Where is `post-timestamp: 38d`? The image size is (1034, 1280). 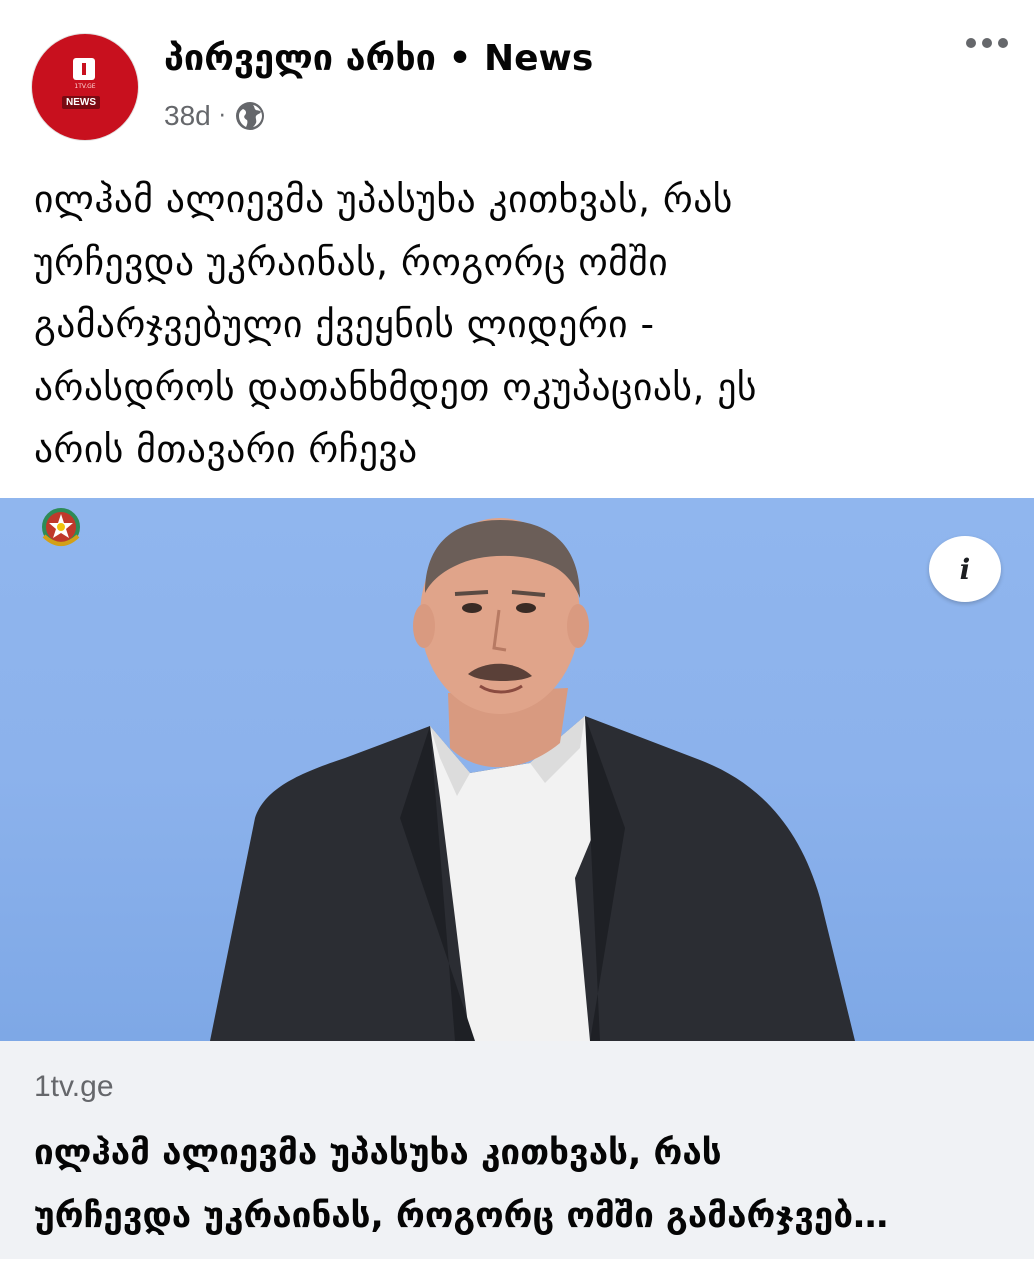 post-timestamp: 38d is located at coordinates (187, 116).